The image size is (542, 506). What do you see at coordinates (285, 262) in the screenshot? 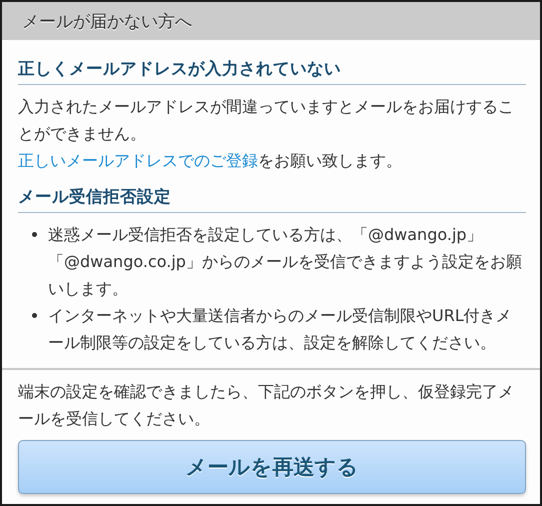
I see `list-item-text: 迷惑メール受信拒否を設定している方は、「@dwango.jp」「@dwango.co.jp」からのメールを受信できますよう設定をお願いします。` at bounding box center [285, 262].